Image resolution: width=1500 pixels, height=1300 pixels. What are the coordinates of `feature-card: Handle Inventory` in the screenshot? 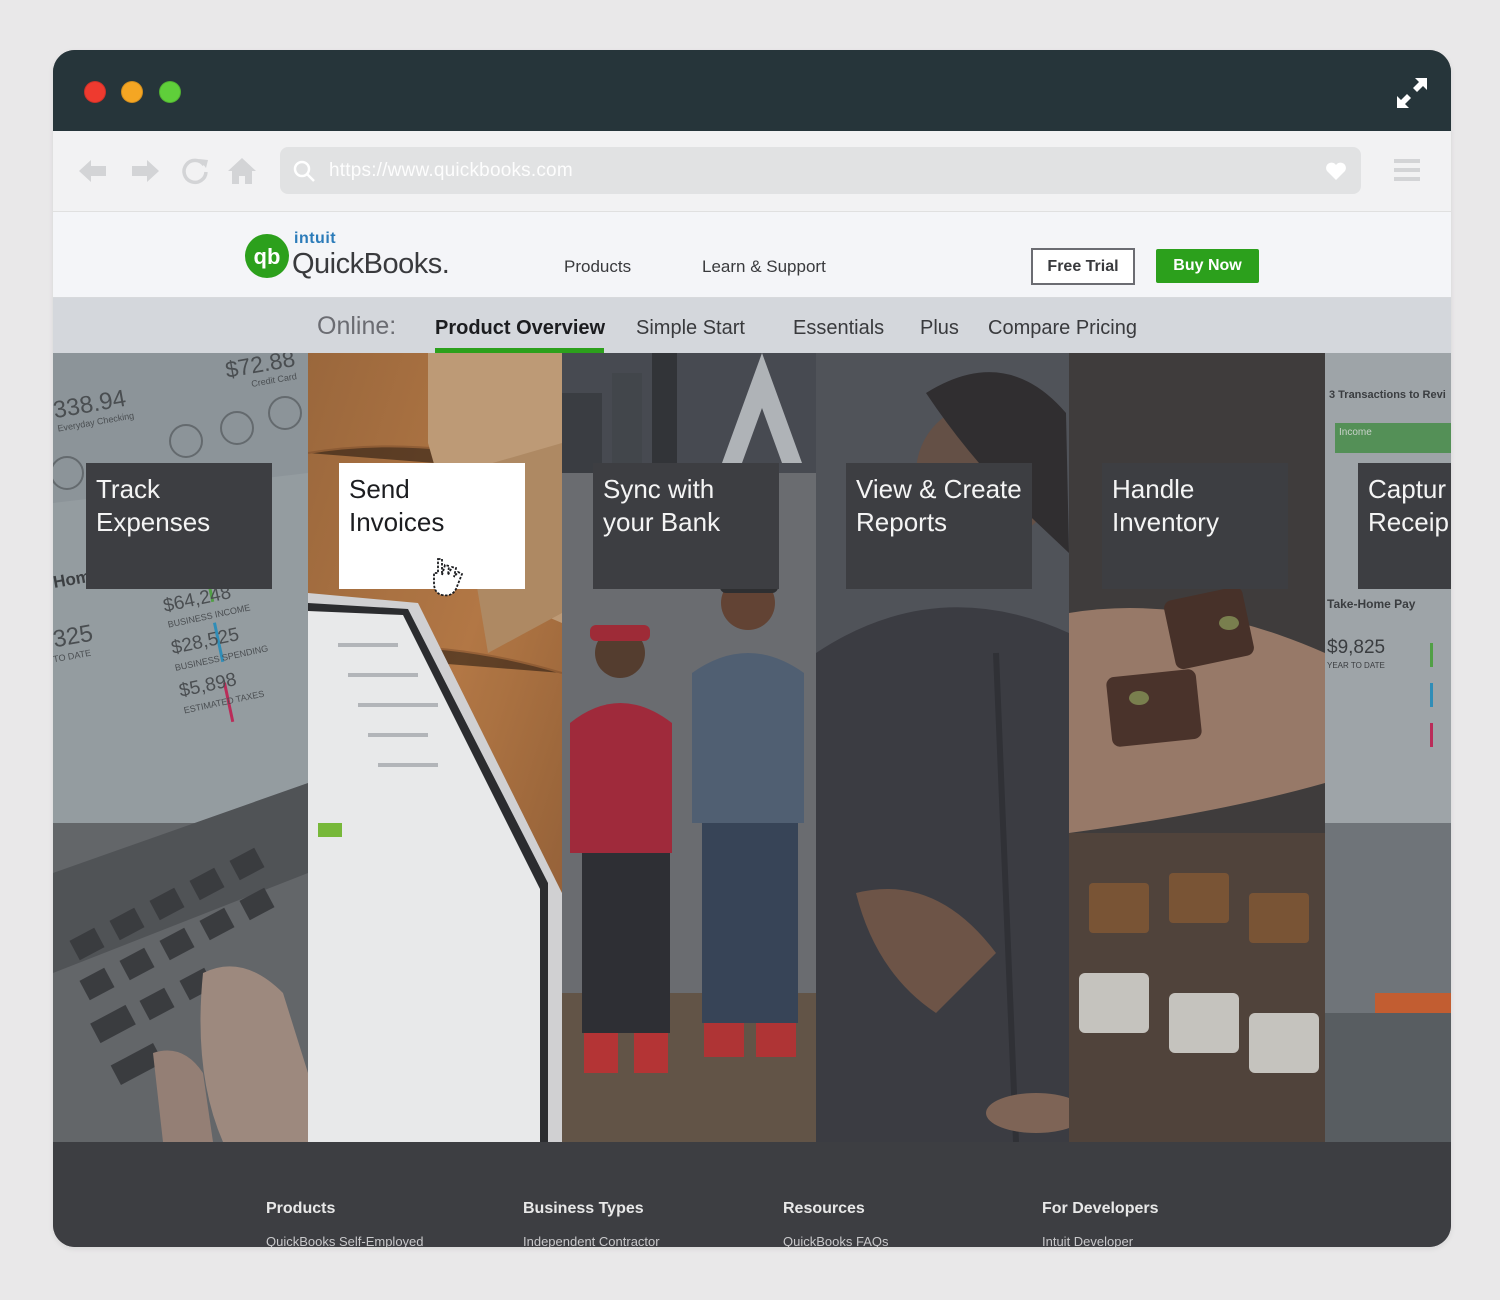 It's located at (1195, 526).